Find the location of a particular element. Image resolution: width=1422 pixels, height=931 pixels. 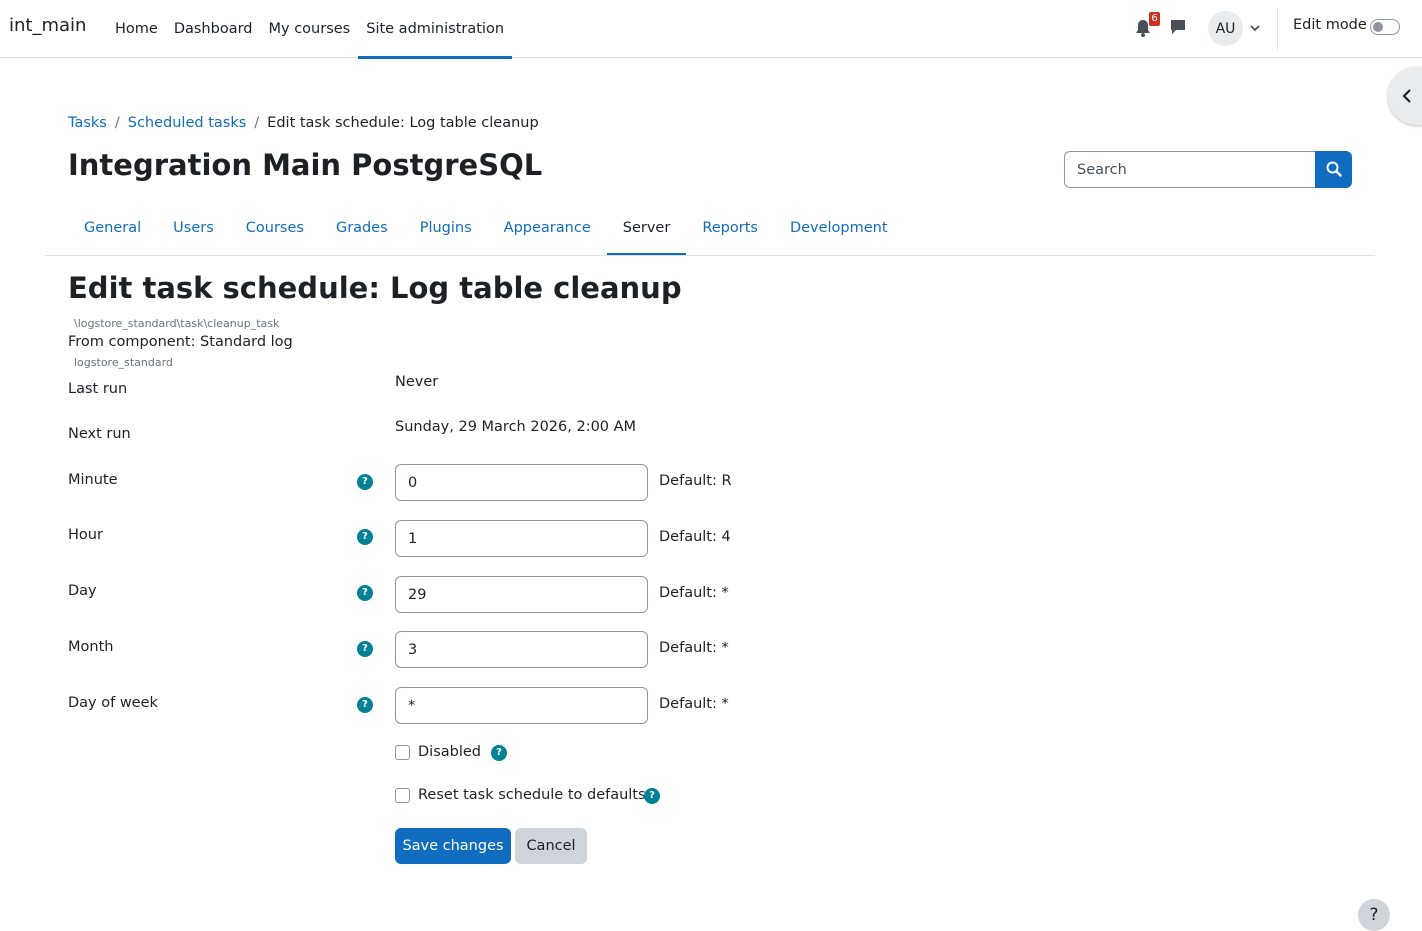

open-drawer-button is located at coordinates (1405, 96).